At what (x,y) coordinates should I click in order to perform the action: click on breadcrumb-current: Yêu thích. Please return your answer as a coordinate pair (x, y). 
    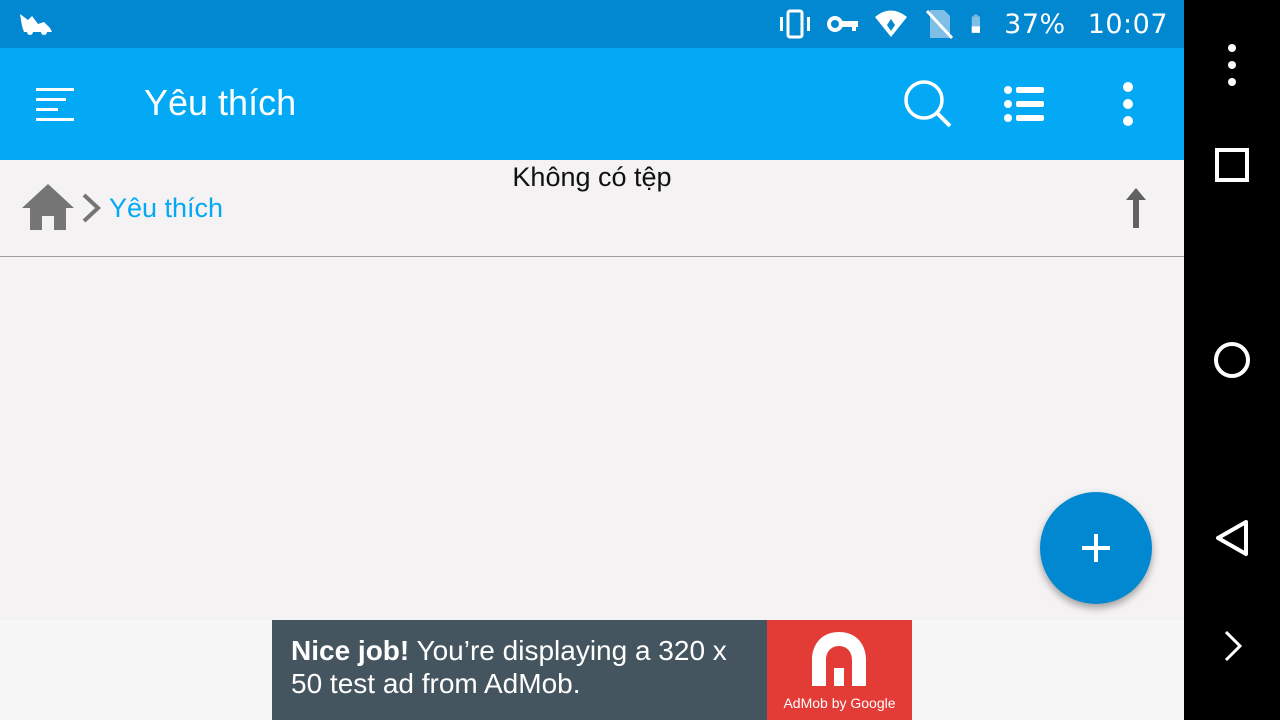
    Looking at the image, I should click on (166, 208).